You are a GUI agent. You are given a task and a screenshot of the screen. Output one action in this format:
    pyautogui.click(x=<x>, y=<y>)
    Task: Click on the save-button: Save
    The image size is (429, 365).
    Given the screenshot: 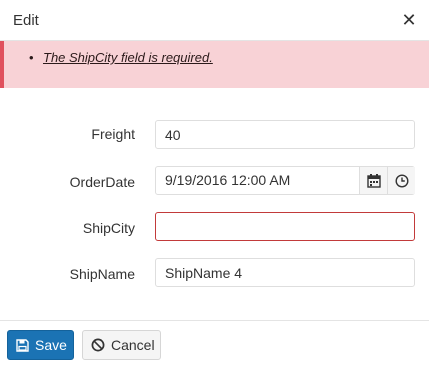 What is the action you would take?
    pyautogui.click(x=40, y=345)
    